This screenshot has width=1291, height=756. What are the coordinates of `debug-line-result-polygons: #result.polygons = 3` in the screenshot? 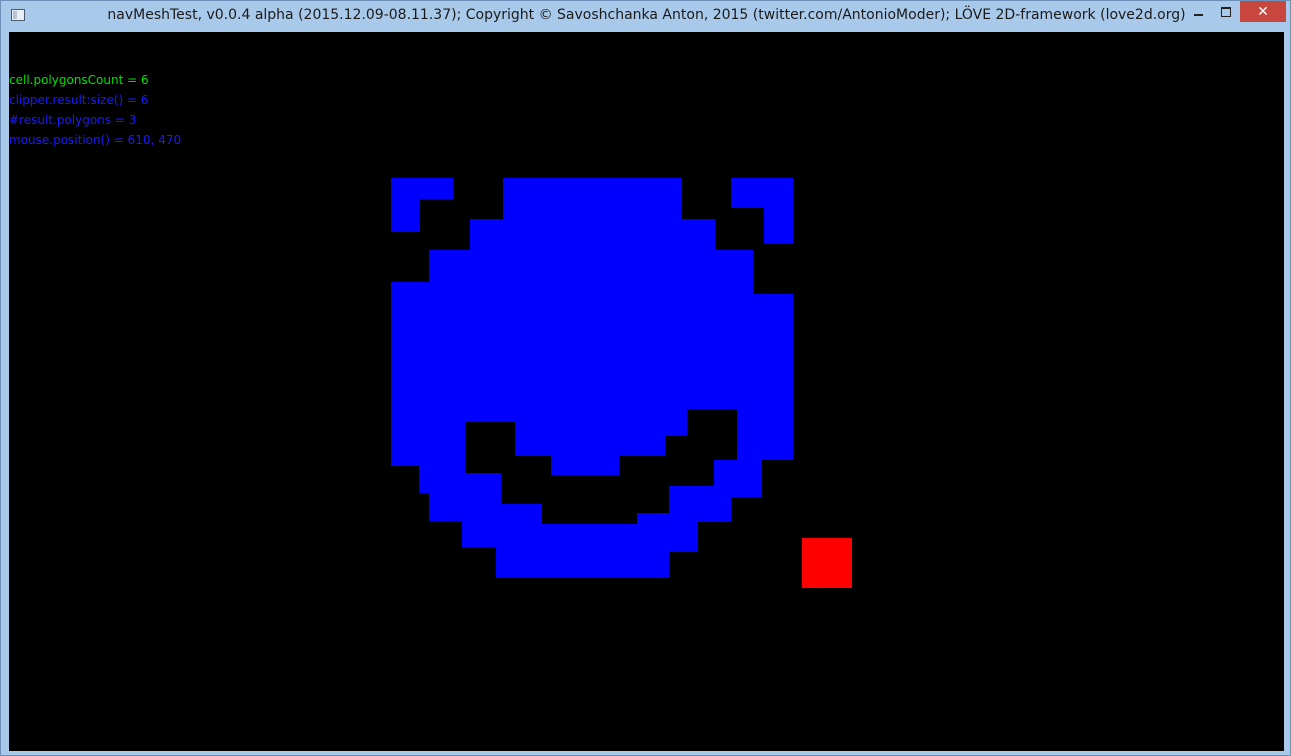 It's located at (73, 120).